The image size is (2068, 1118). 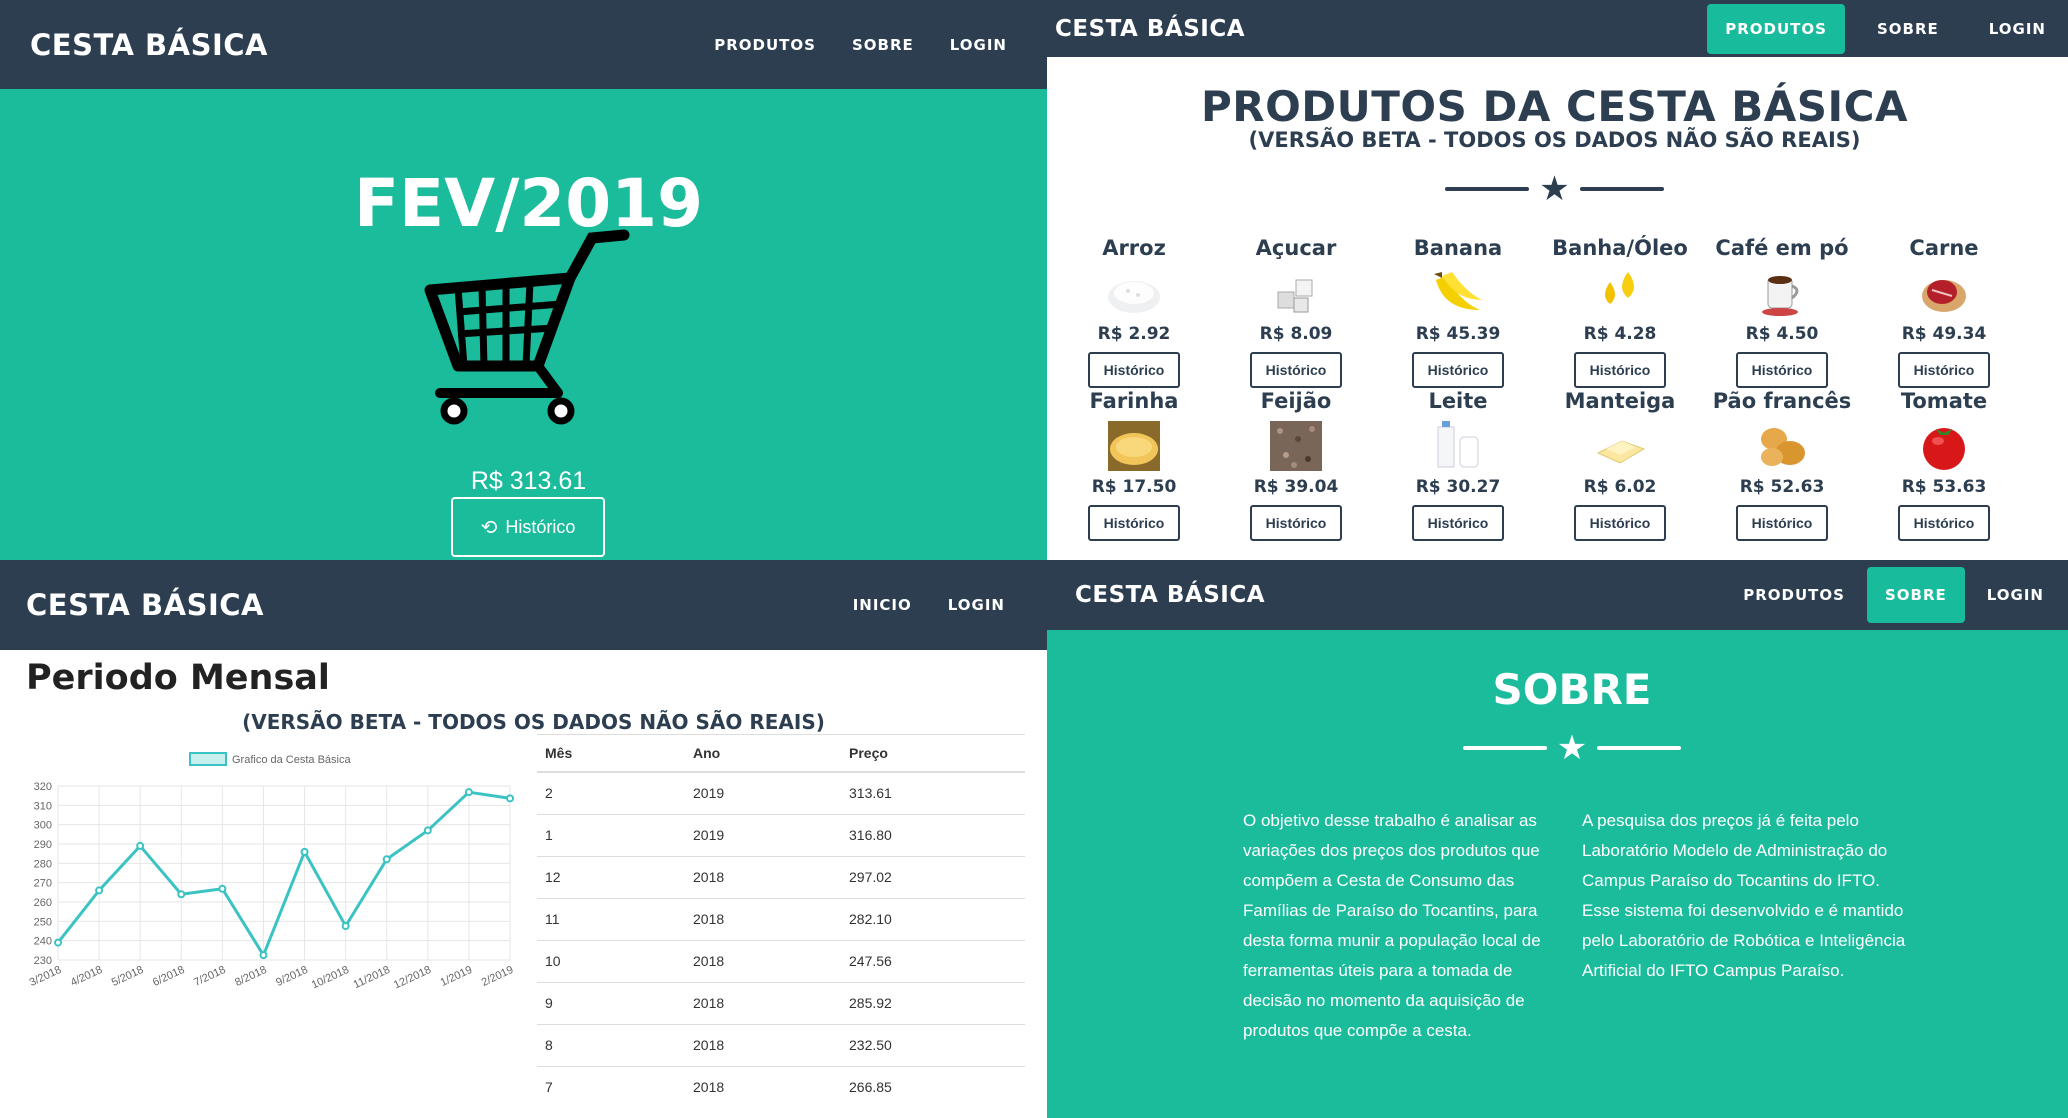 What do you see at coordinates (1572, 748) in the screenshot?
I see `star-icon: ★` at bounding box center [1572, 748].